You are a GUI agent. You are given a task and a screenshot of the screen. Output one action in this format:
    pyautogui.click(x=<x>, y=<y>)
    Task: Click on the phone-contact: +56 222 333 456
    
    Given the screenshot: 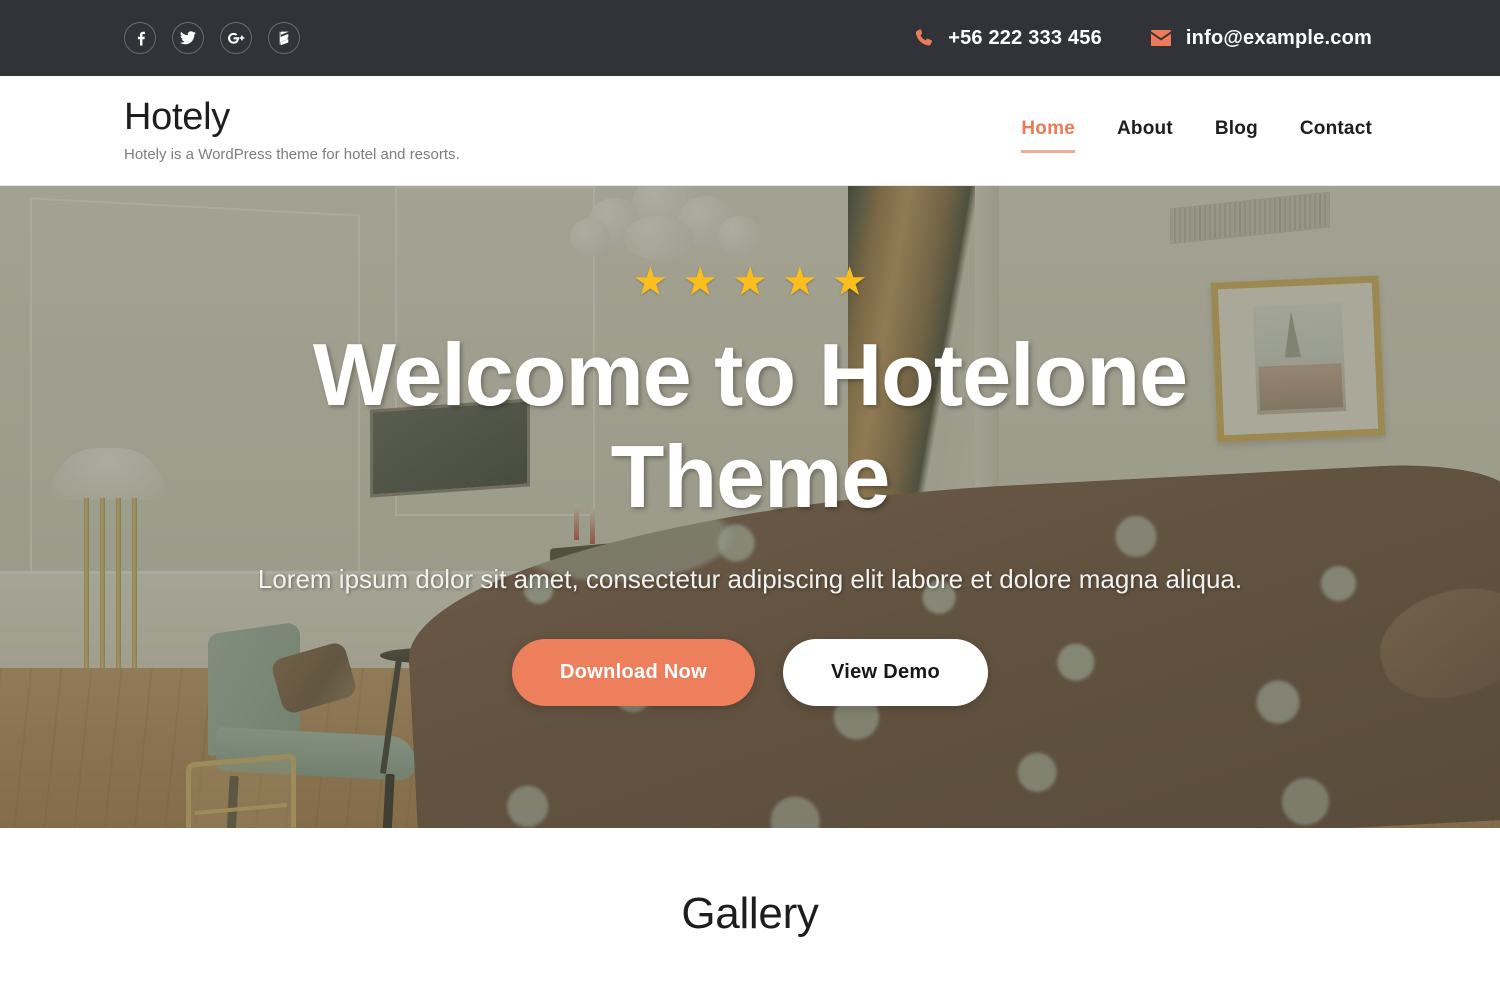 What is the action you would take?
    pyautogui.click(x=1008, y=38)
    